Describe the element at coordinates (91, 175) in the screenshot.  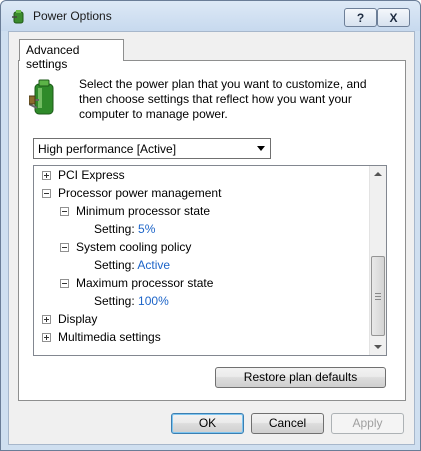
I see `tree-item-label: PCI Express` at that location.